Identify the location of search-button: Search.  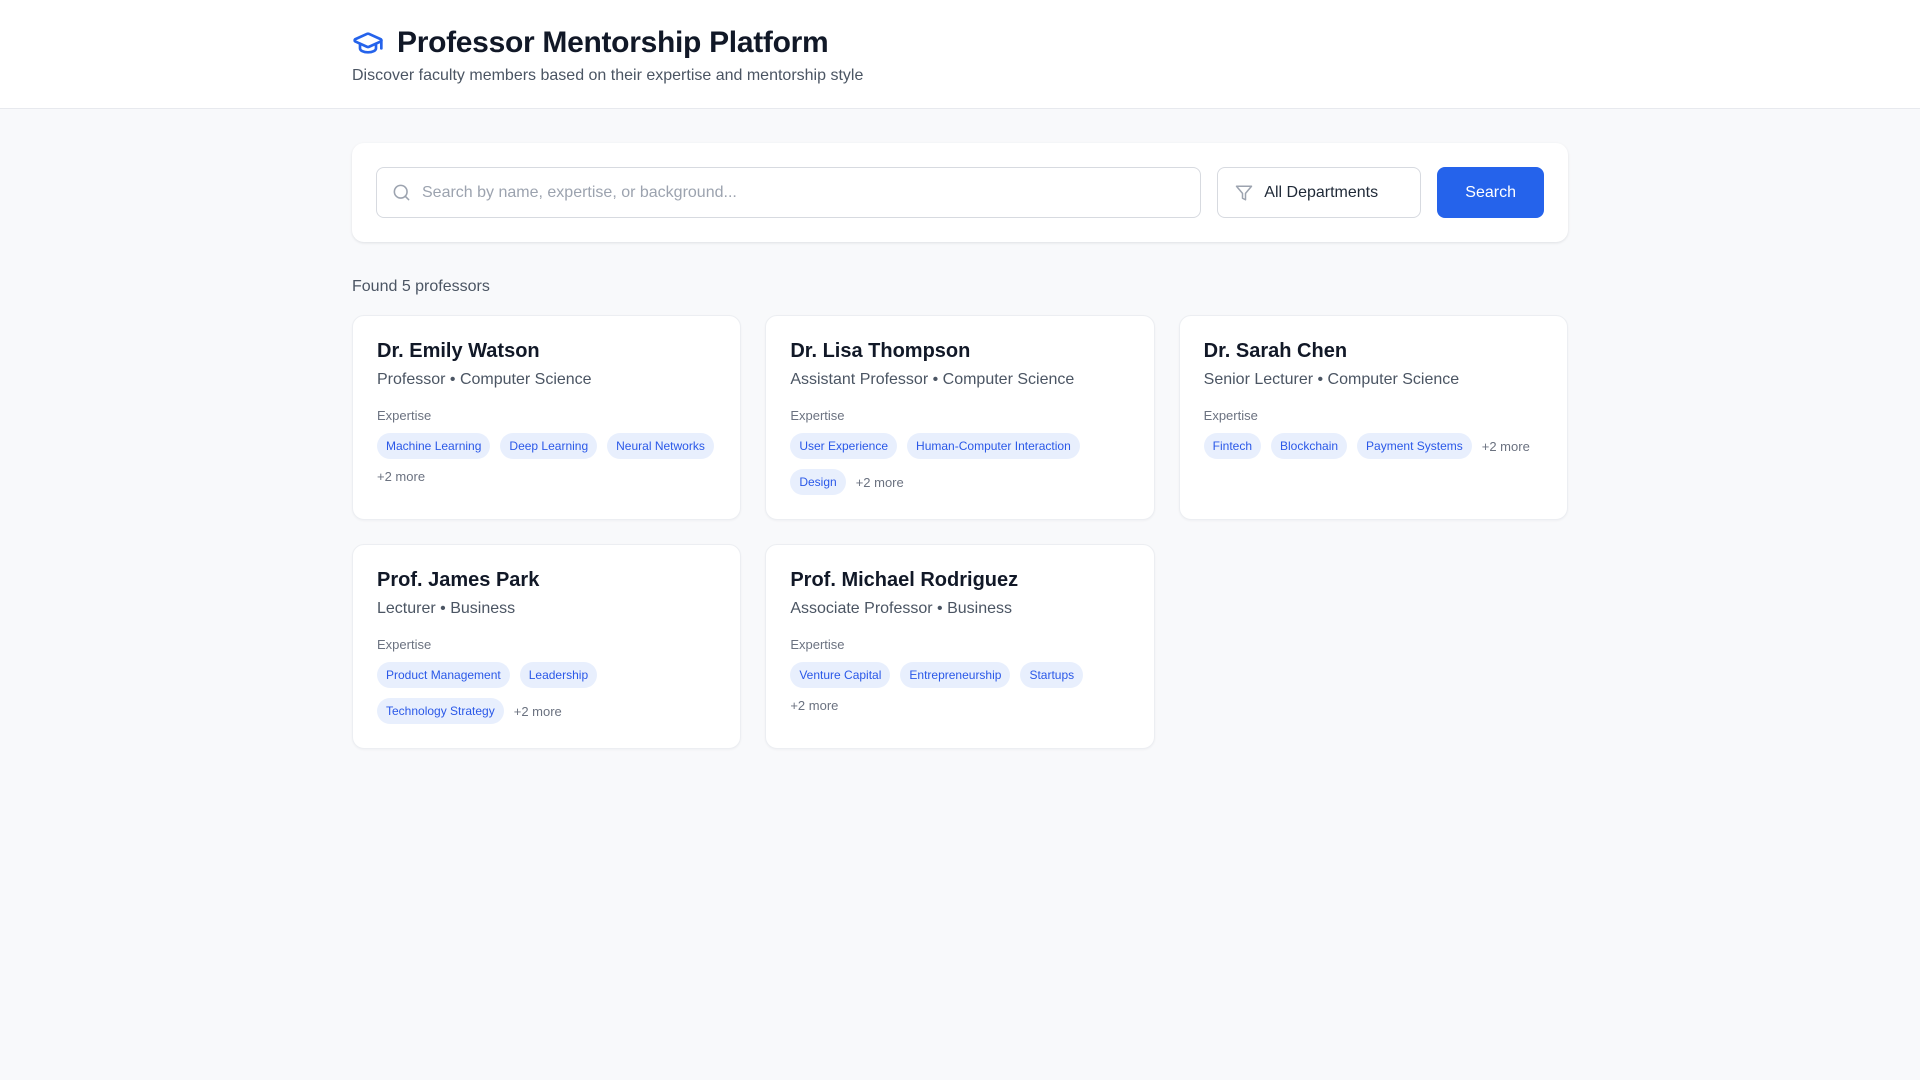
(1490, 192).